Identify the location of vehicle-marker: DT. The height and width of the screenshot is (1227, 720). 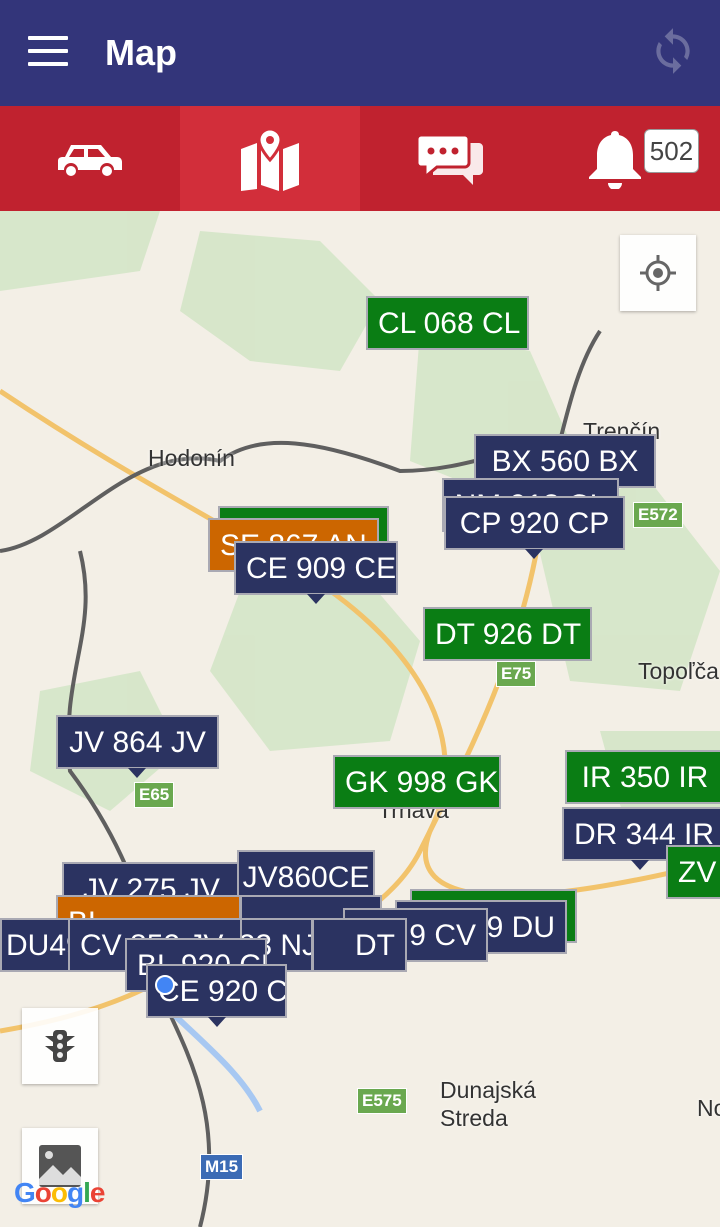
(359, 945).